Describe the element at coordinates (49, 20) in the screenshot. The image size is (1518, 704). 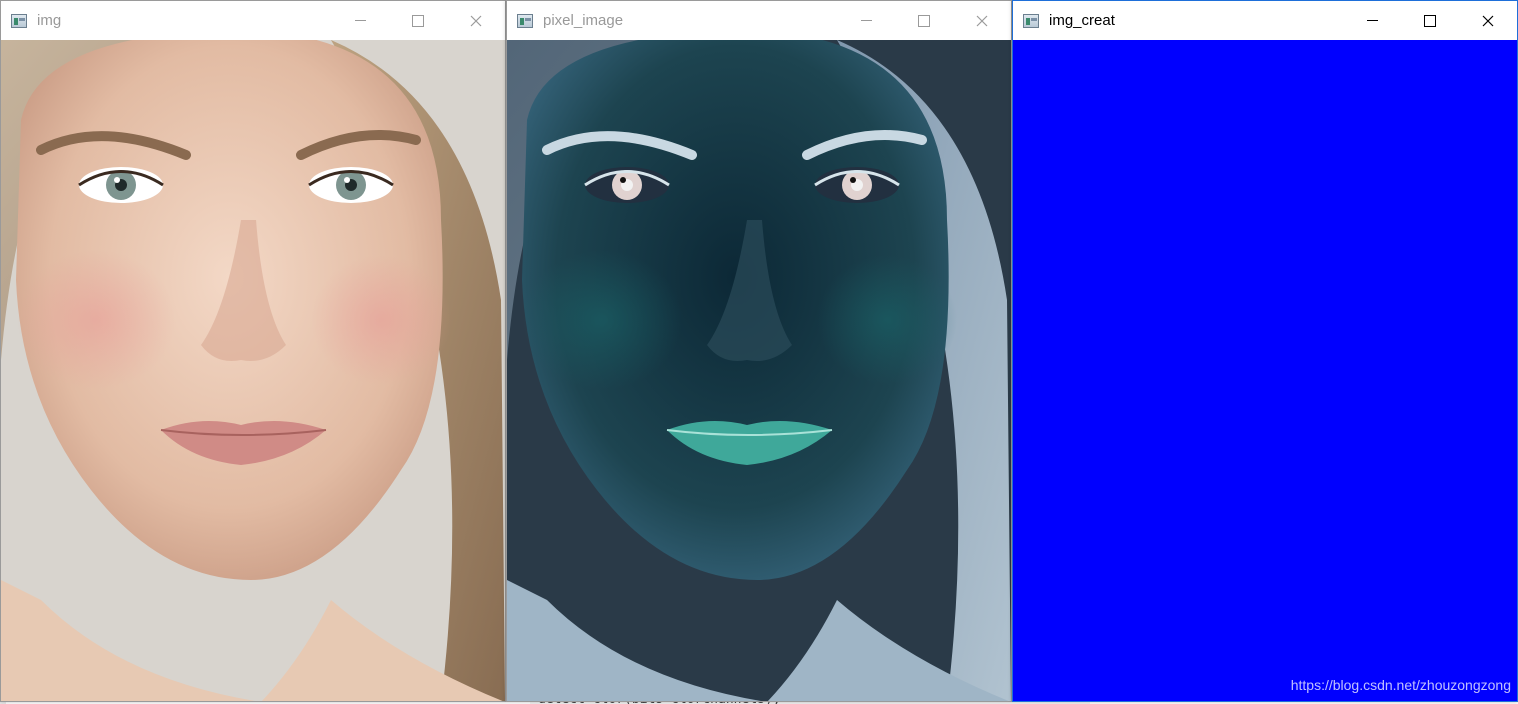
I see `window-title: img` at that location.